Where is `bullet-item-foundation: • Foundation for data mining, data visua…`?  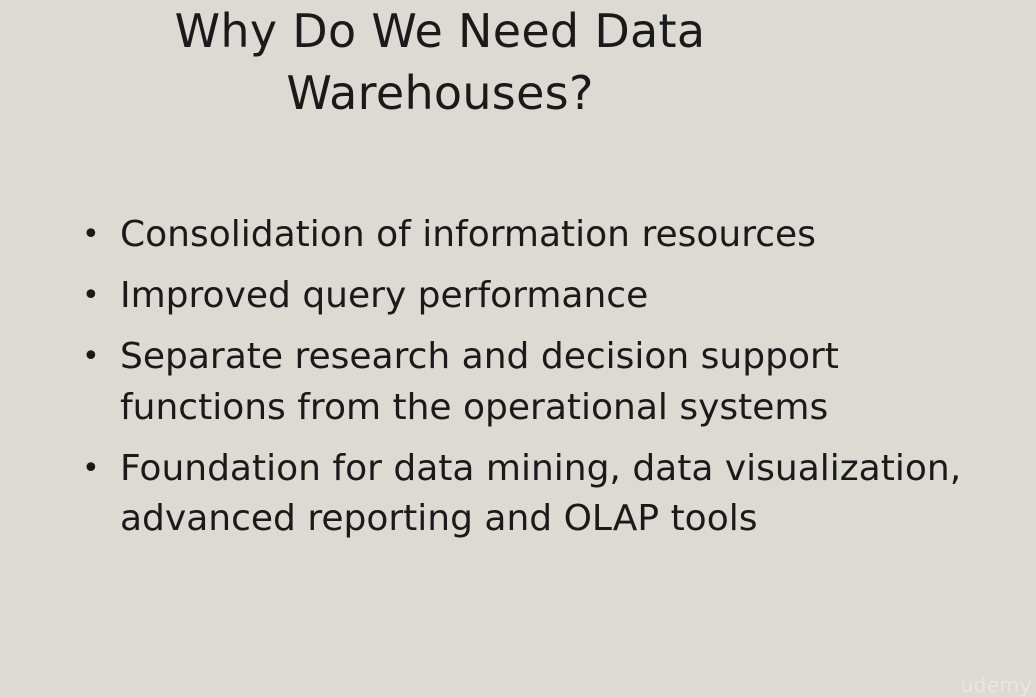 bullet-item-foundation: • Foundation for data mining, data visua… is located at coordinates (530, 494).